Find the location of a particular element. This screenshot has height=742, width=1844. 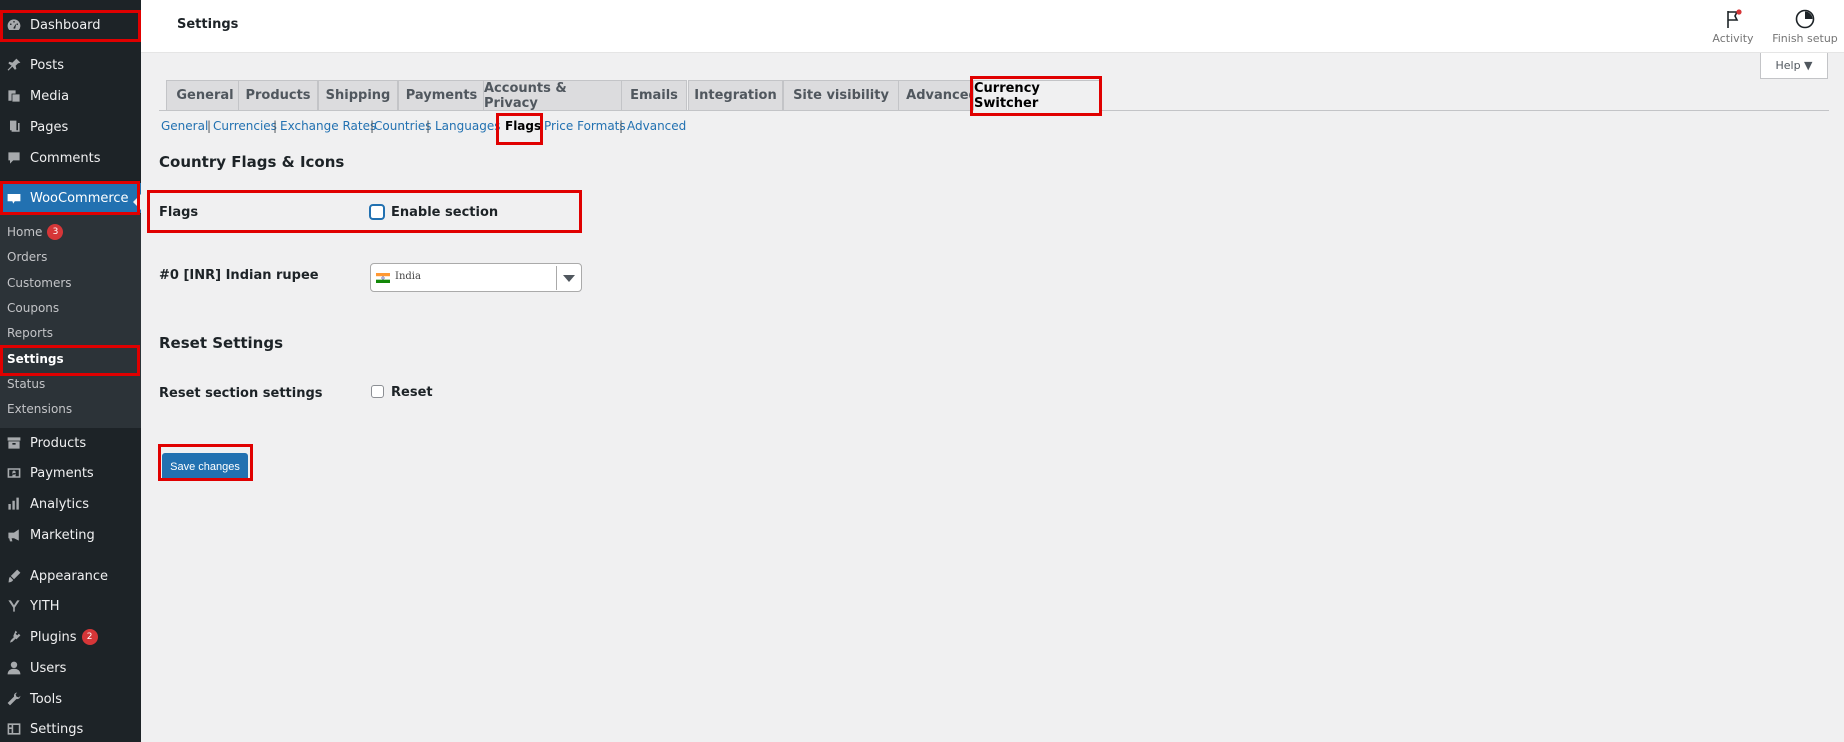

submenu-item-status: Status is located at coordinates (26, 384).